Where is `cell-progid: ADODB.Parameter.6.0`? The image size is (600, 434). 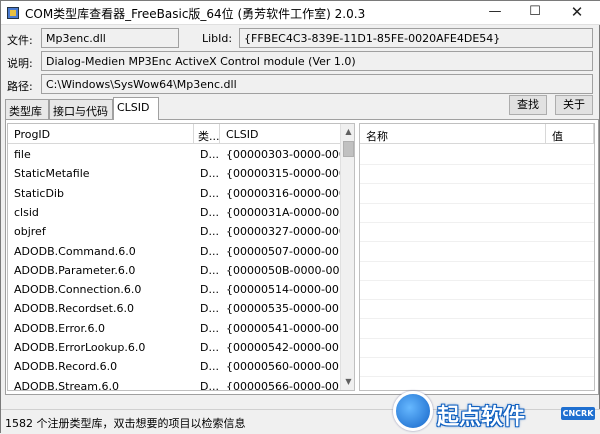 cell-progid: ADODB.Parameter.6.0 is located at coordinates (75, 270).